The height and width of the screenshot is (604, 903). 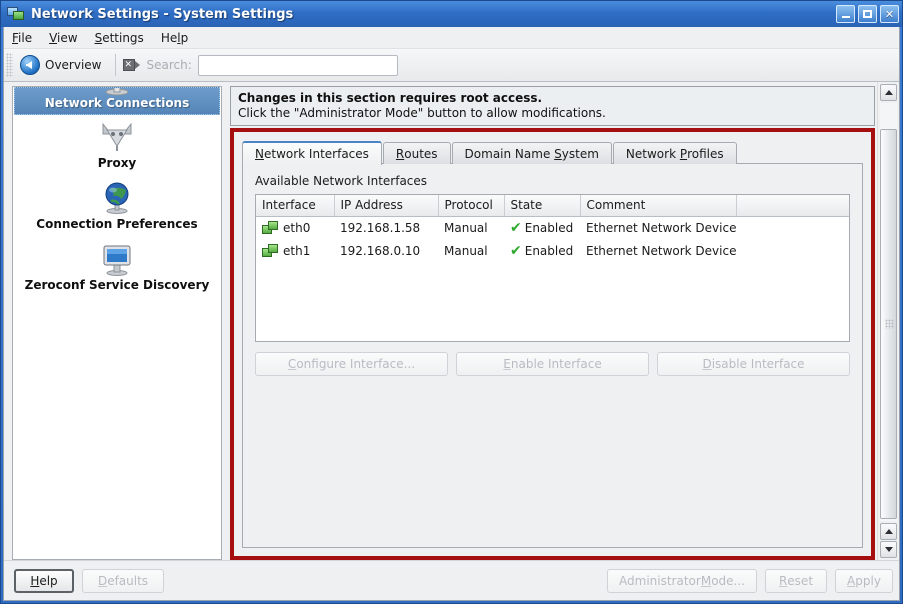 I want to click on window-controls: ✕, so click(x=867, y=14).